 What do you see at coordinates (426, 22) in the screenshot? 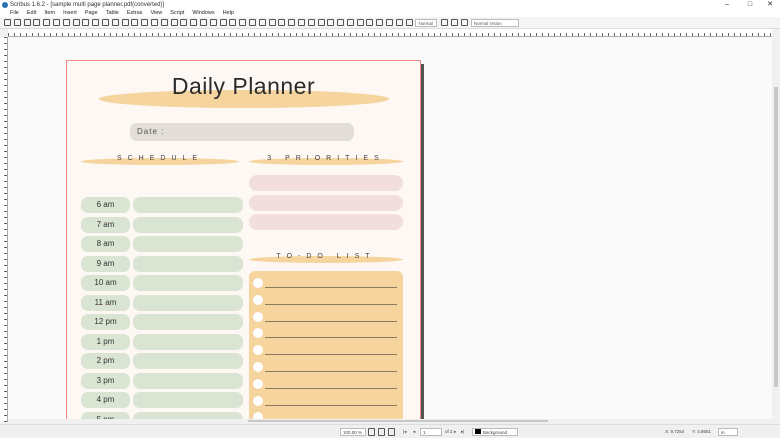
I see `view-mode-select: Normal` at bounding box center [426, 22].